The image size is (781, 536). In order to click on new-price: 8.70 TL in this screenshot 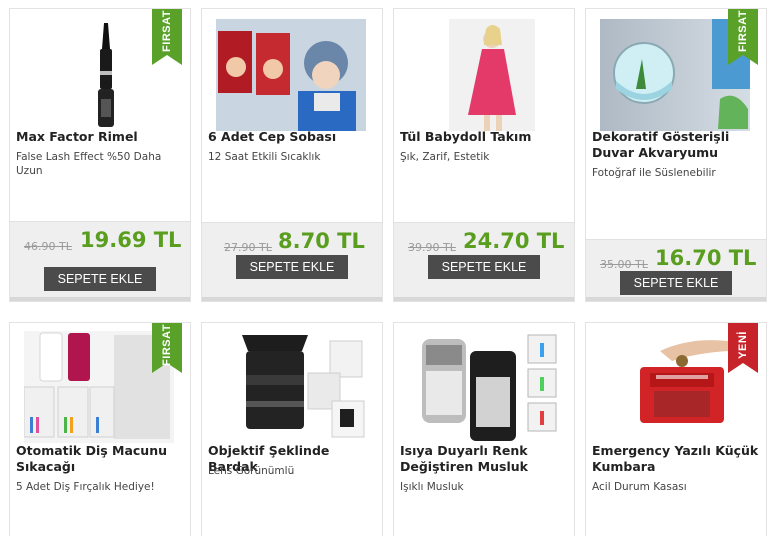, I will do `click(321, 241)`.